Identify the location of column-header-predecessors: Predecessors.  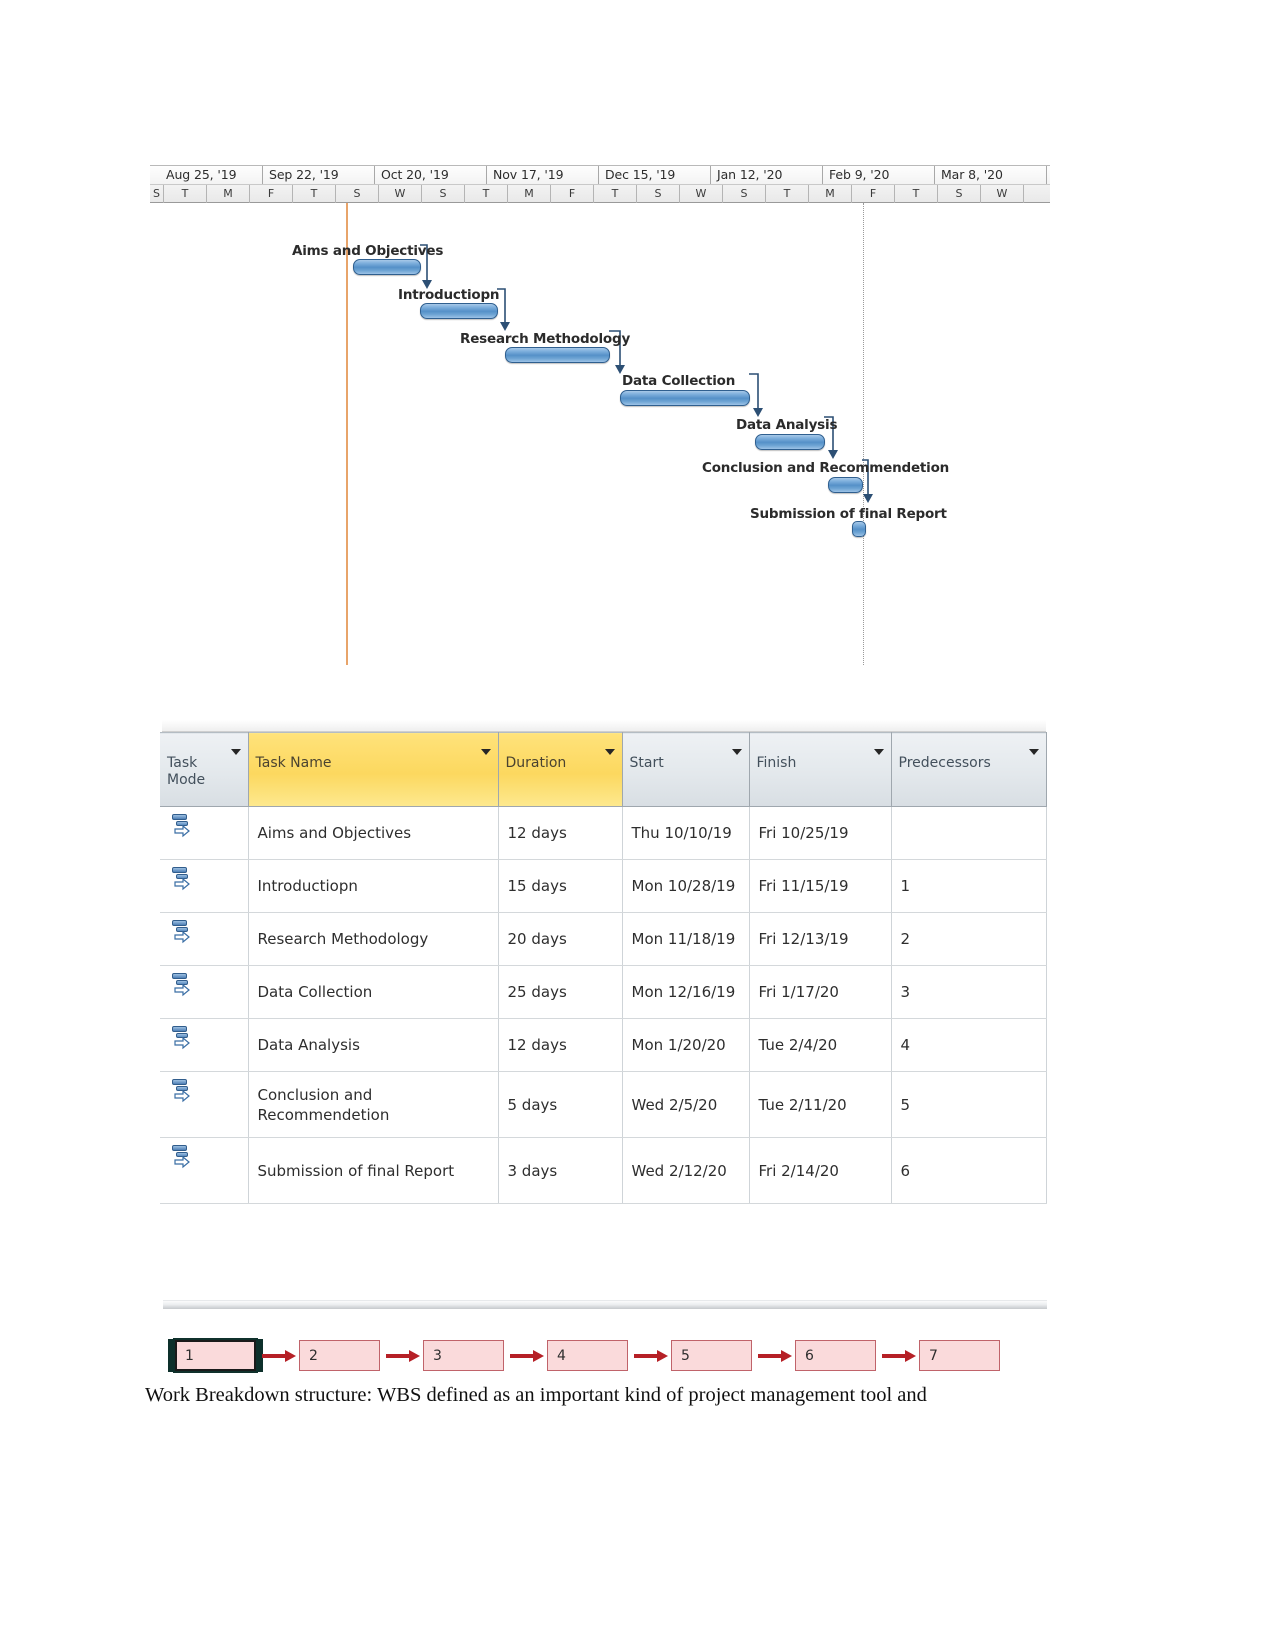
(969, 769).